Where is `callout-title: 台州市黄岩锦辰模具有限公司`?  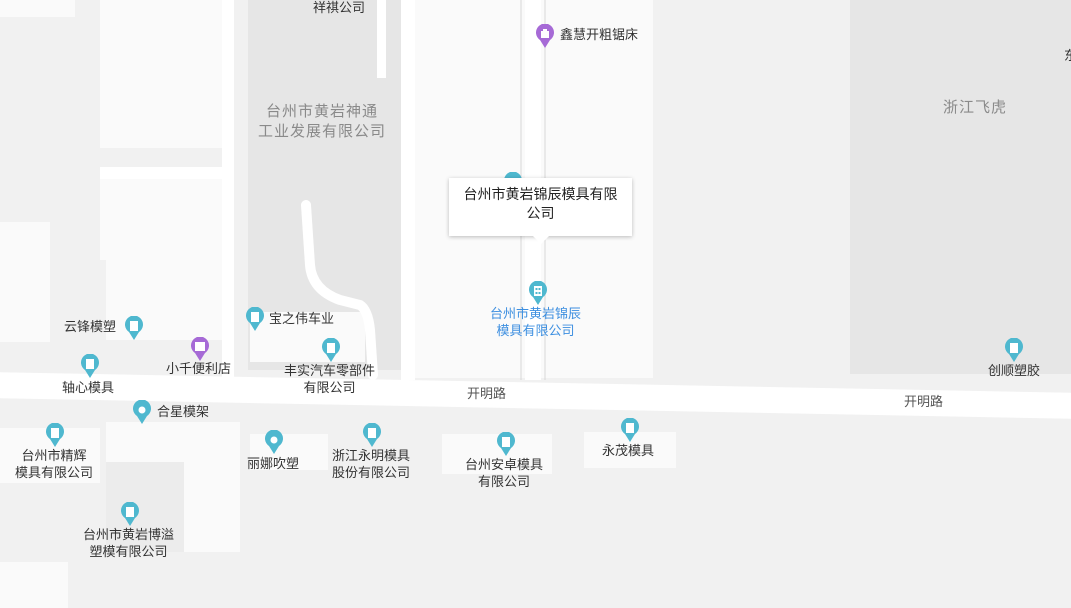 callout-title: 台州市黄岩锦辰模具有限公司 is located at coordinates (540, 204).